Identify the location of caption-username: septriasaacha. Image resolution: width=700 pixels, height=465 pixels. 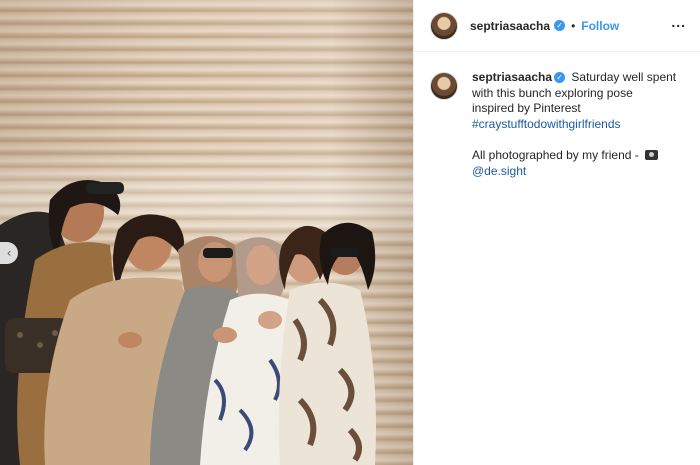
(512, 77).